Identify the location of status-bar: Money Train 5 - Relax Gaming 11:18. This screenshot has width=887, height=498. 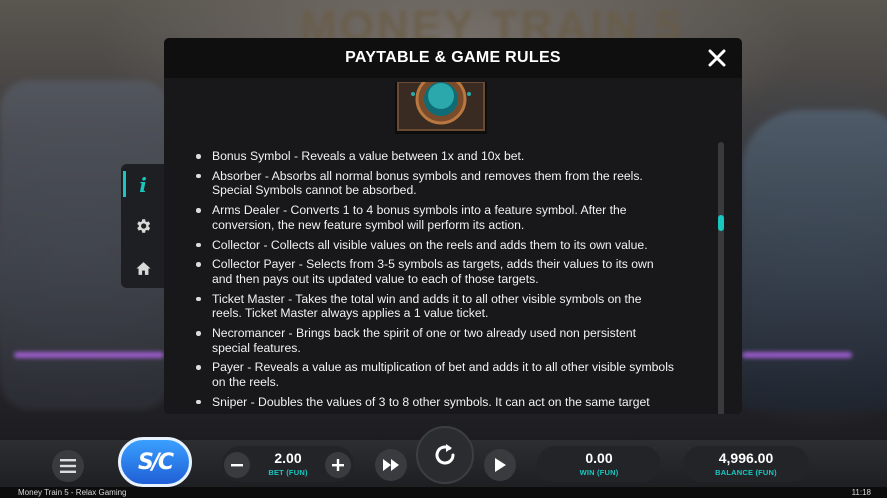
(443, 492).